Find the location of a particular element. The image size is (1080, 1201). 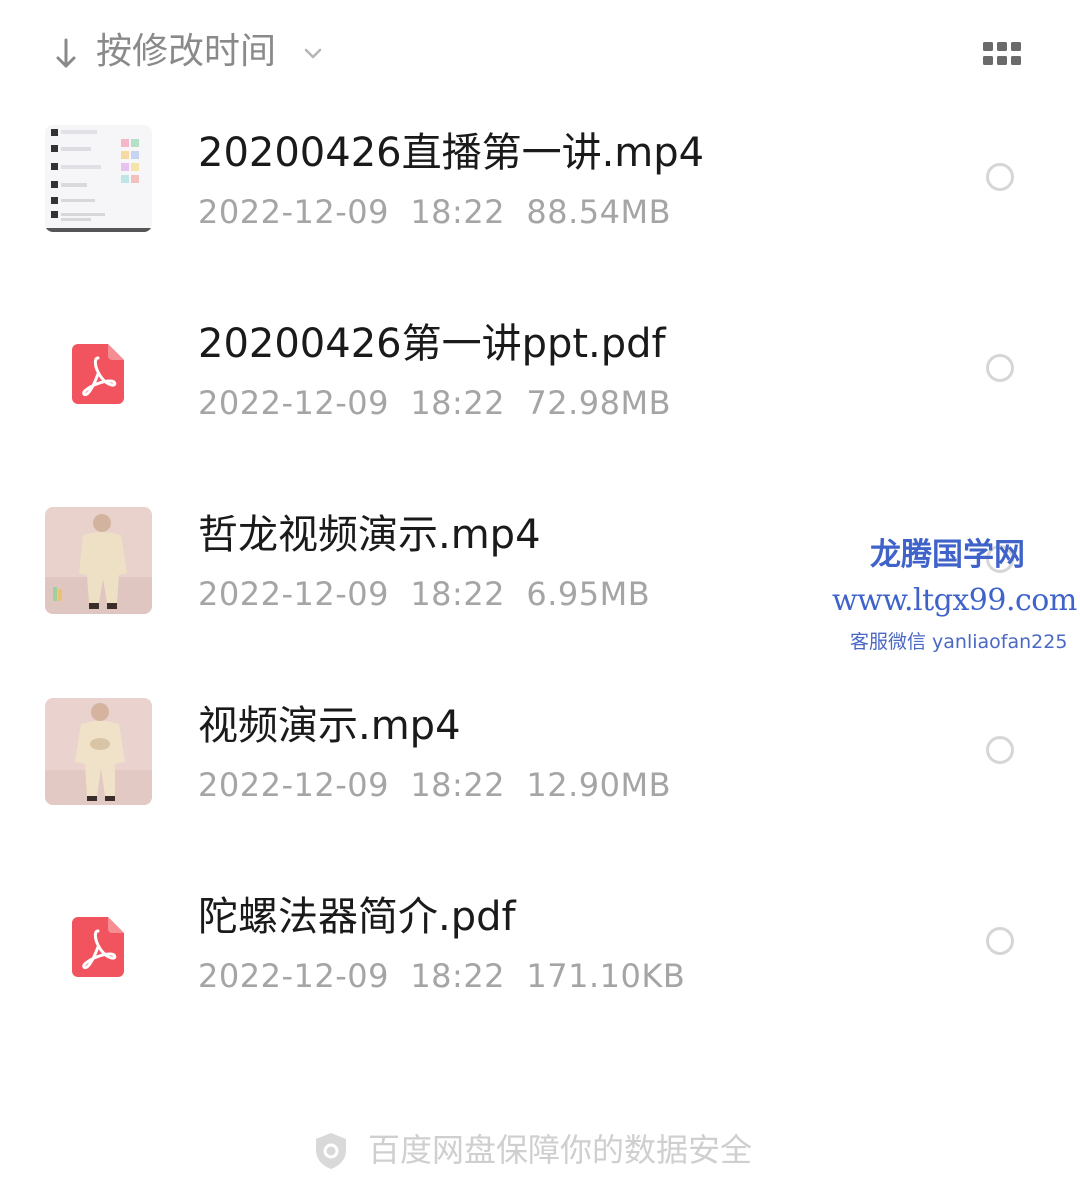

footer: 百度网盘保障你的数据安全 is located at coordinates (540, 1151).